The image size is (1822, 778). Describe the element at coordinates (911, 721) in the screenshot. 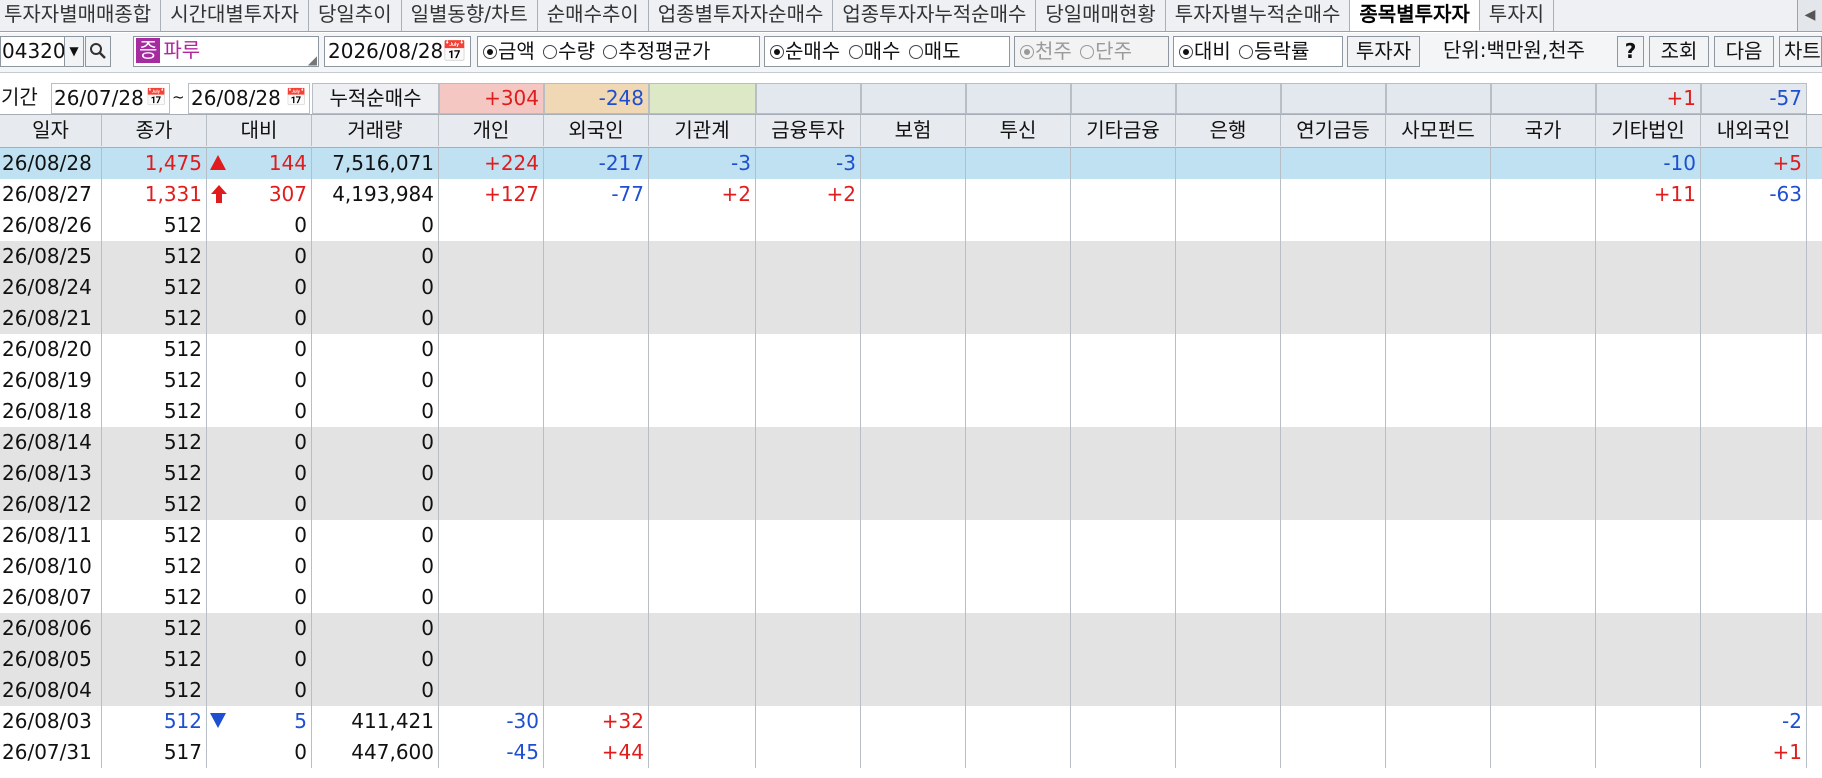

I see `table-row: 26/08/03 512 5 411,421 -30 +32 -2` at that location.